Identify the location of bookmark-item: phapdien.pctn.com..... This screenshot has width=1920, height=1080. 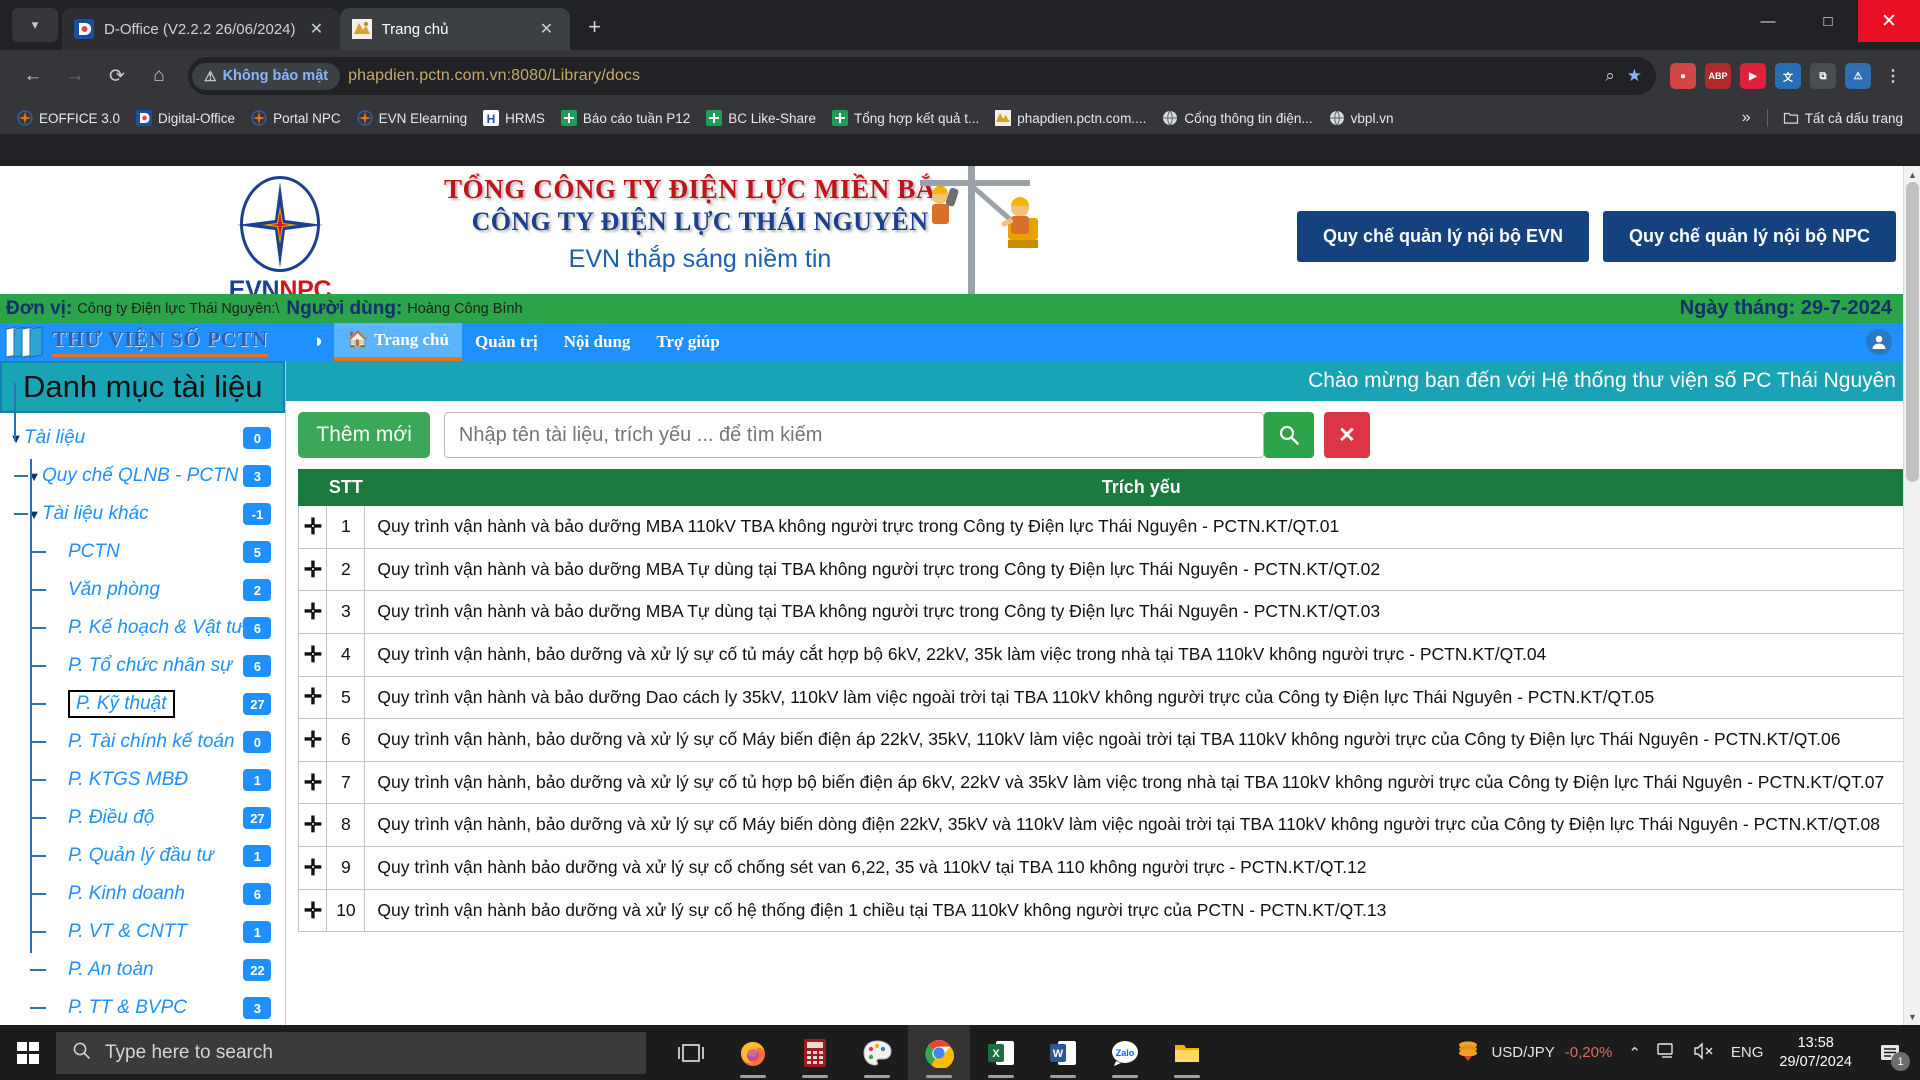
(1070, 118).